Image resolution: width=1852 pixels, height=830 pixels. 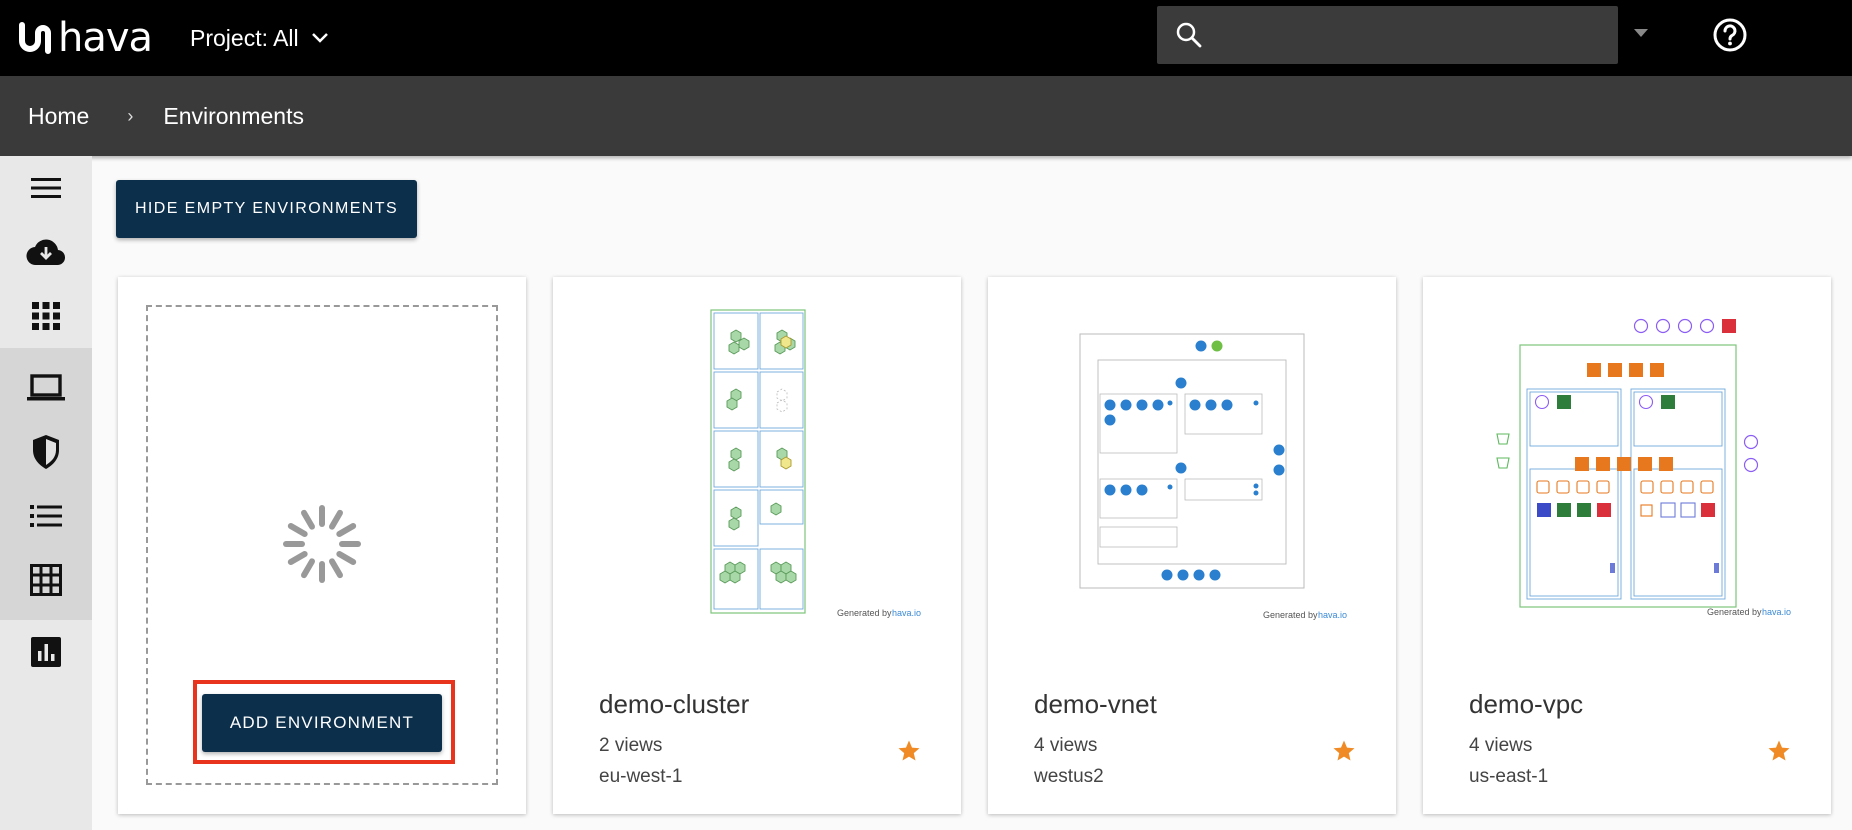 What do you see at coordinates (1730, 35) in the screenshot?
I see `help-icon` at bounding box center [1730, 35].